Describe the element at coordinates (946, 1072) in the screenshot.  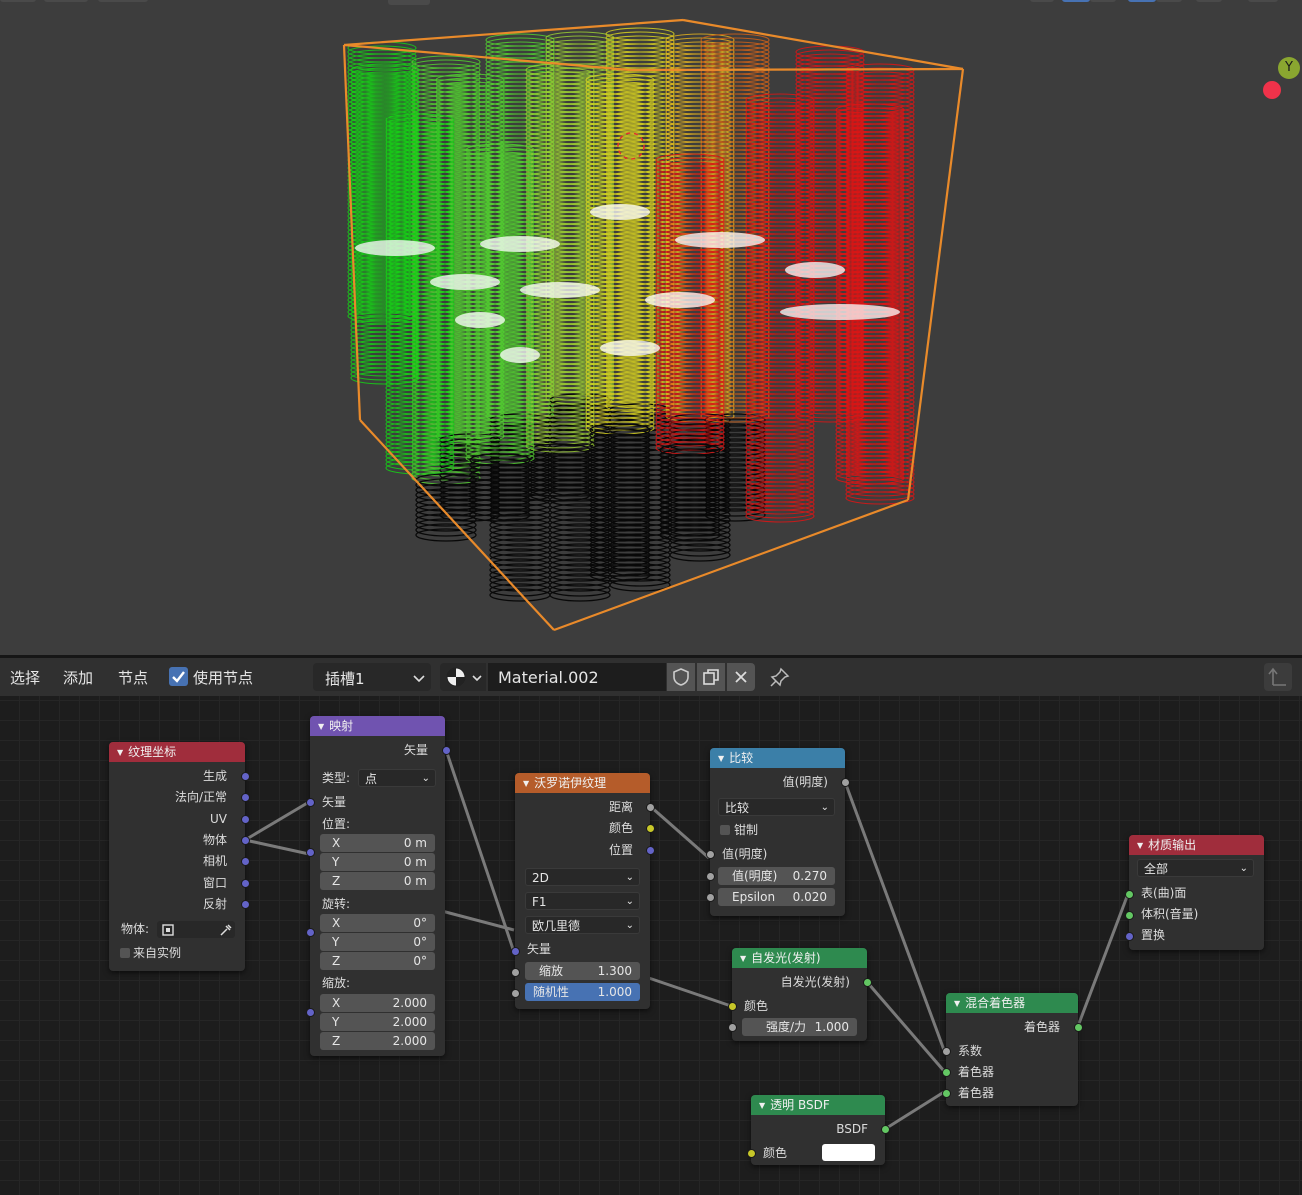
I see `socket-shader-a` at that location.